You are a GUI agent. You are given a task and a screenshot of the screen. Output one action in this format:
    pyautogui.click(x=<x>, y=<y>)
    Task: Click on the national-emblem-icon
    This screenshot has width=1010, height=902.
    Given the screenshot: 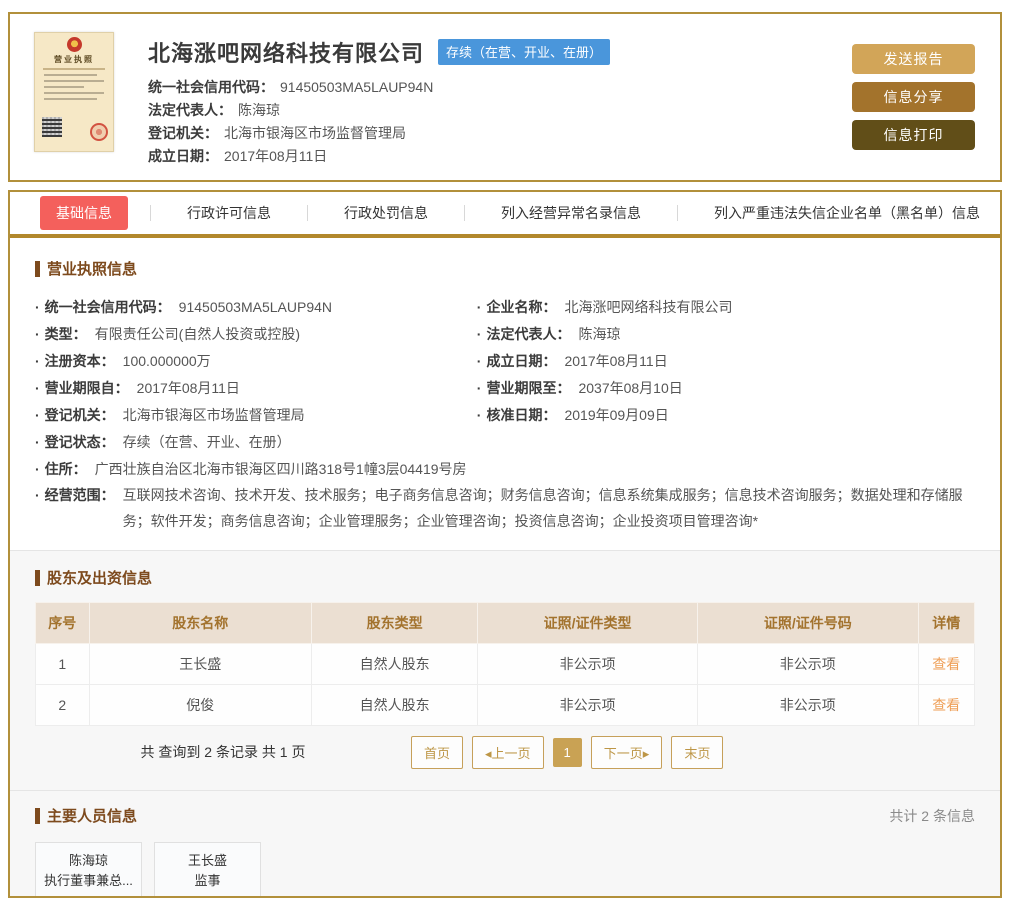 What is the action you would take?
    pyautogui.click(x=74, y=44)
    